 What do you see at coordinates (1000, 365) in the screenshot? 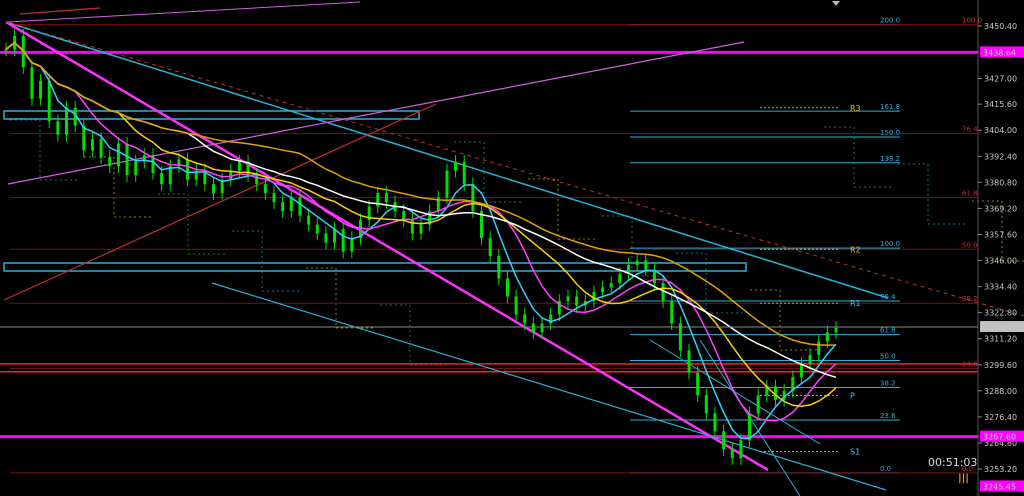
I see `axis-tick-label: 3299.60` at bounding box center [1000, 365].